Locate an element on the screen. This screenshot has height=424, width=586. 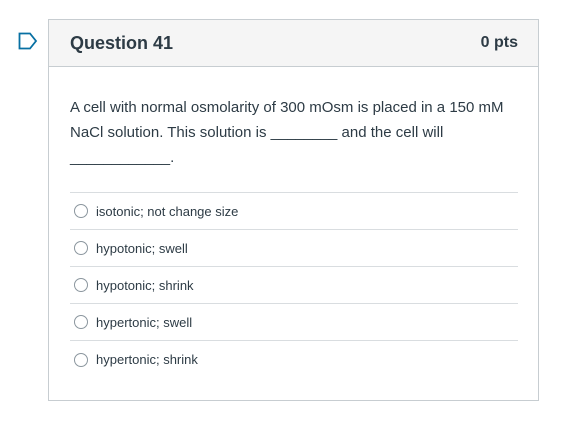
answer-option: hypotonic; shrink is located at coordinates (294, 285).